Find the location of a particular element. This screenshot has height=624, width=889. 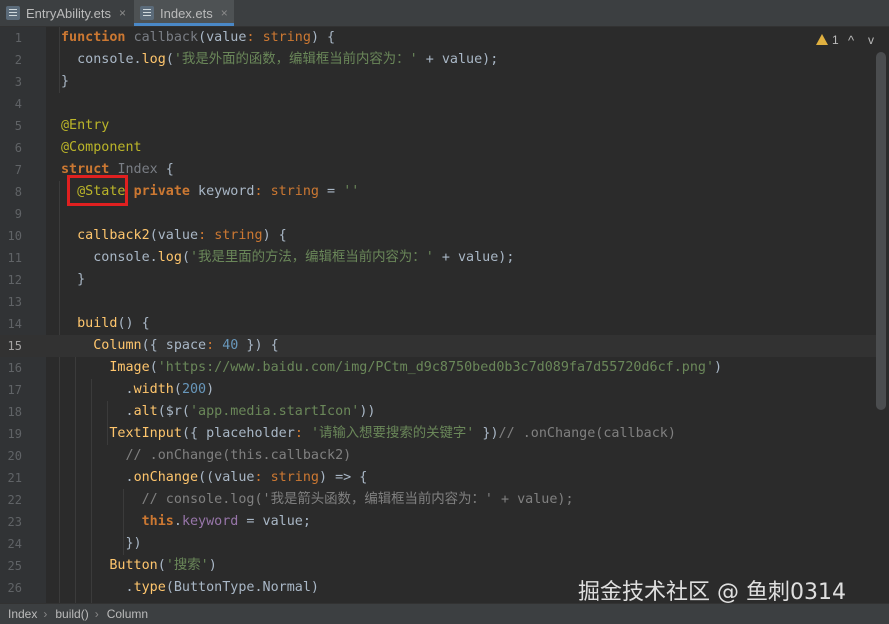

tab-entryability: EntryAbility.ets × is located at coordinates (66, 13).